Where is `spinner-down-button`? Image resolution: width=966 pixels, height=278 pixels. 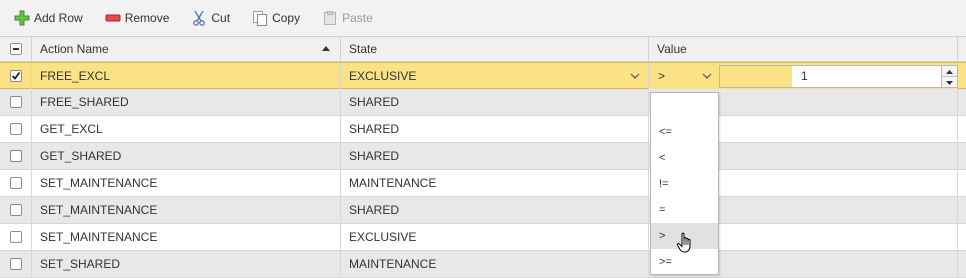
spinner-down-button is located at coordinates (949, 82).